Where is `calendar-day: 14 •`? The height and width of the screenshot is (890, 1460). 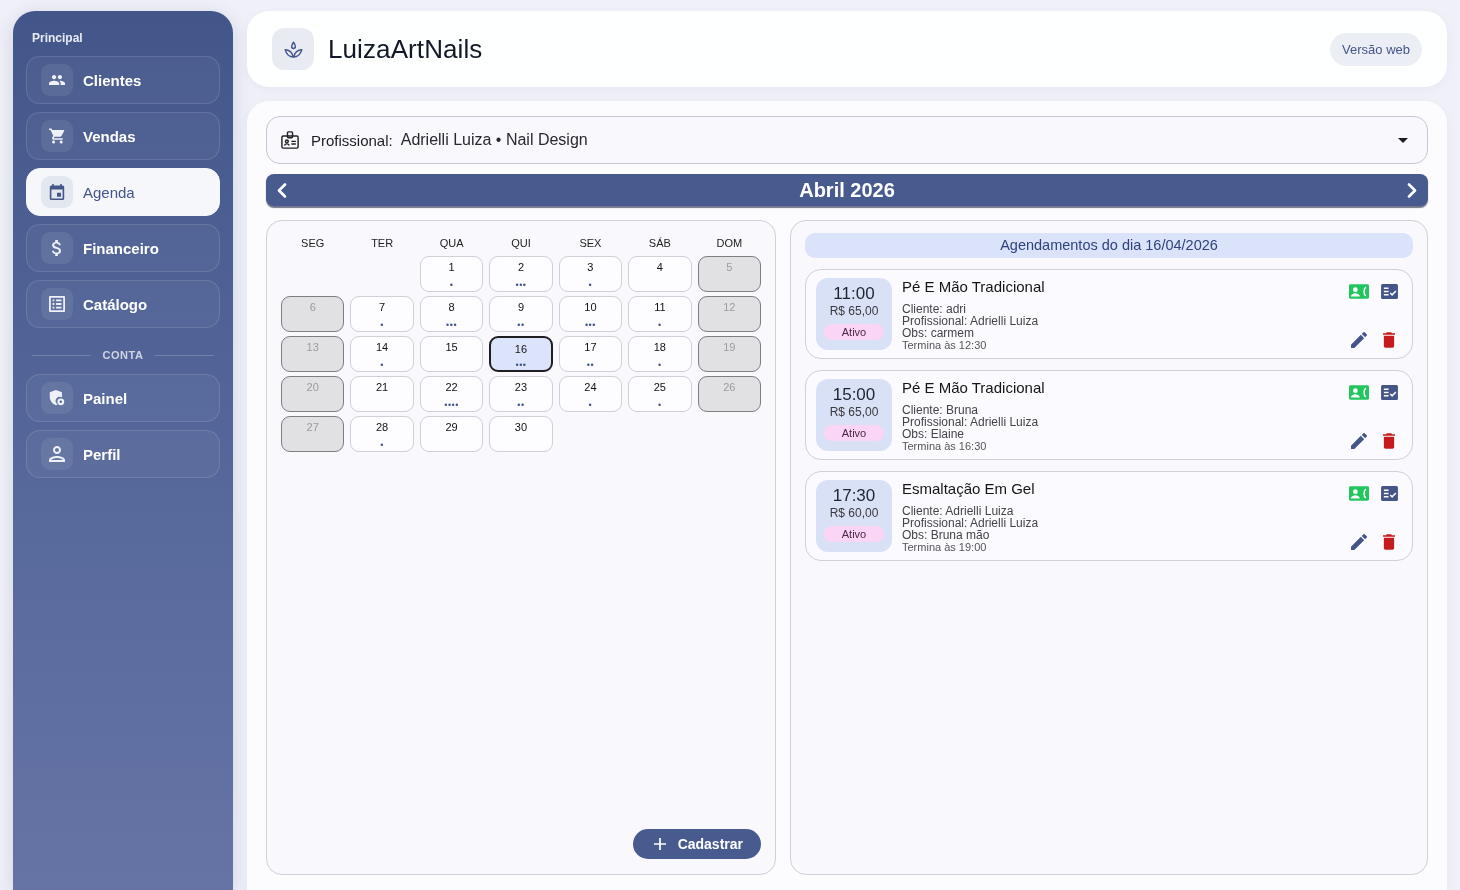 calendar-day: 14 • is located at coordinates (382, 354).